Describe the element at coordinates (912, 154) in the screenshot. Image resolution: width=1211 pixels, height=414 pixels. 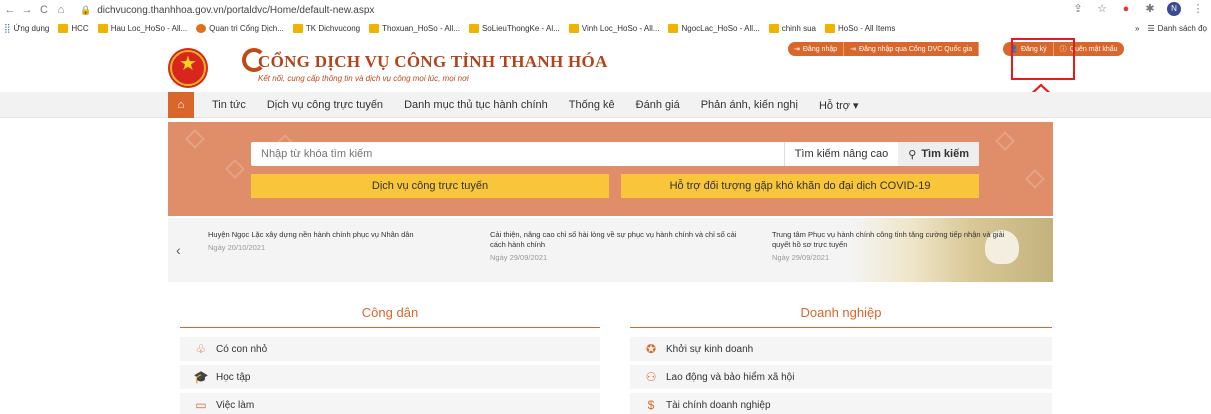
I see `search-icon: ⚲` at that location.